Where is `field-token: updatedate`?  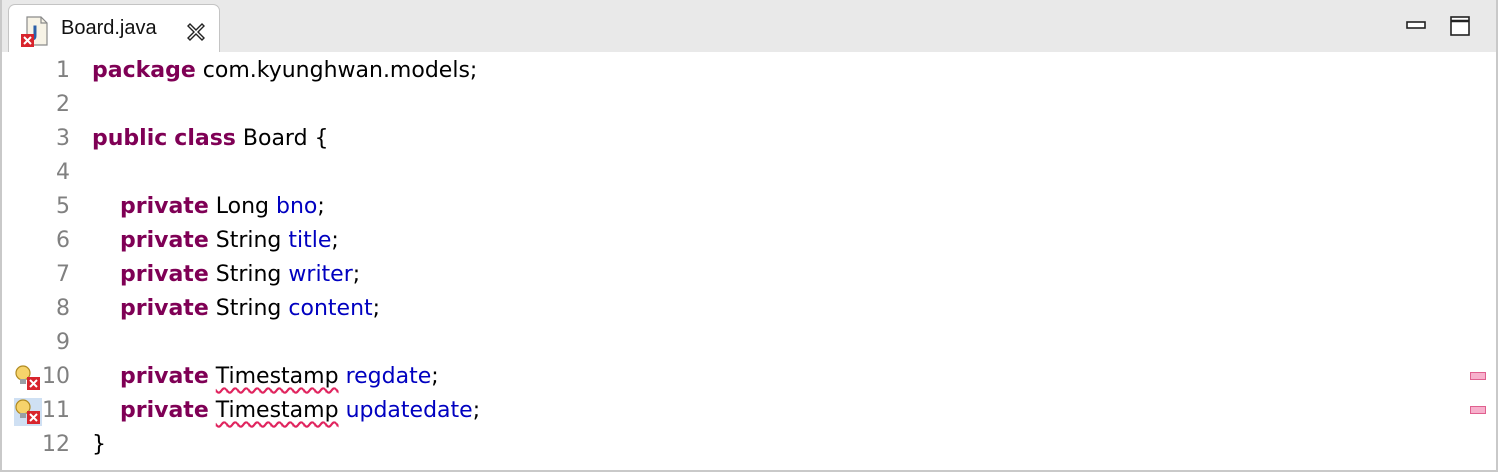
field-token: updatedate is located at coordinates (409, 410).